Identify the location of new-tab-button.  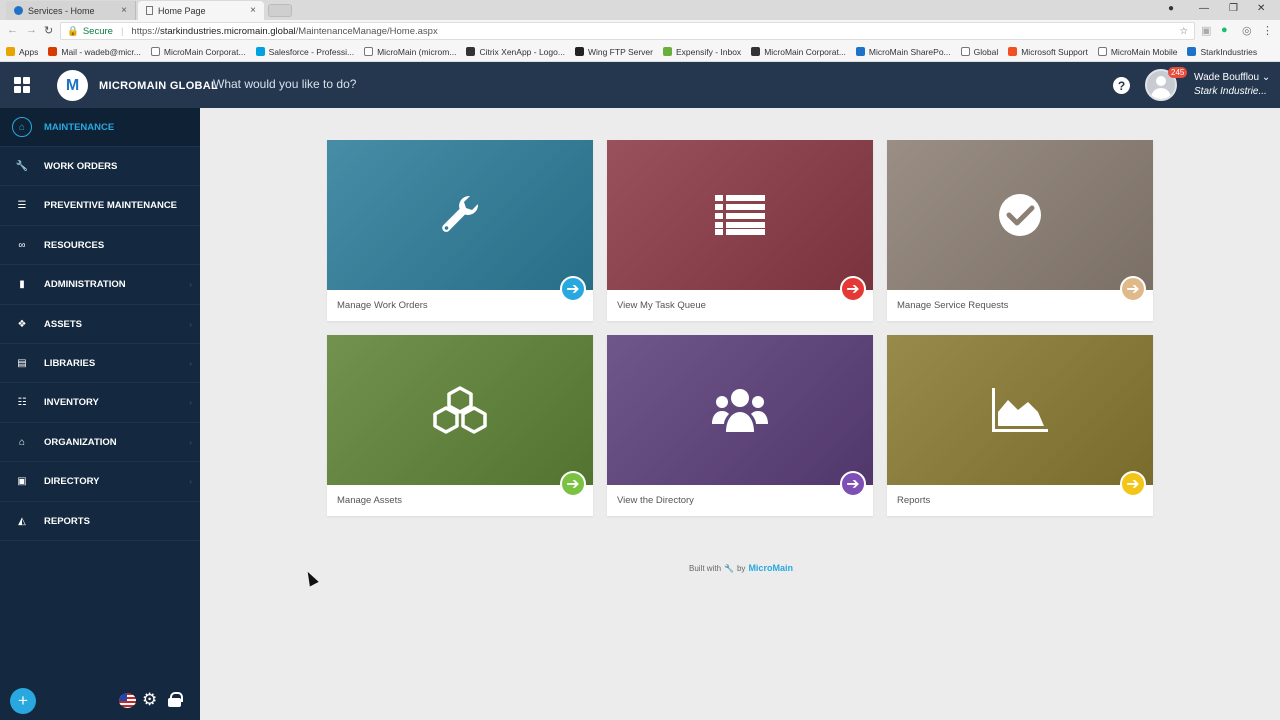
(280, 10).